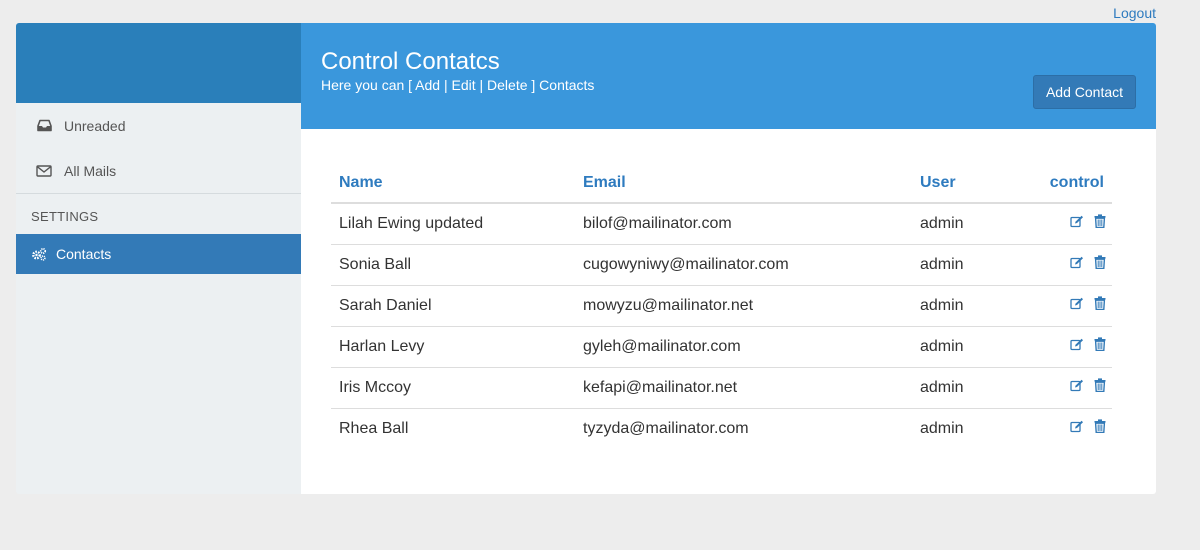  What do you see at coordinates (84, 254) in the screenshot?
I see `sidebar-item-label: Contacts` at bounding box center [84, 254].